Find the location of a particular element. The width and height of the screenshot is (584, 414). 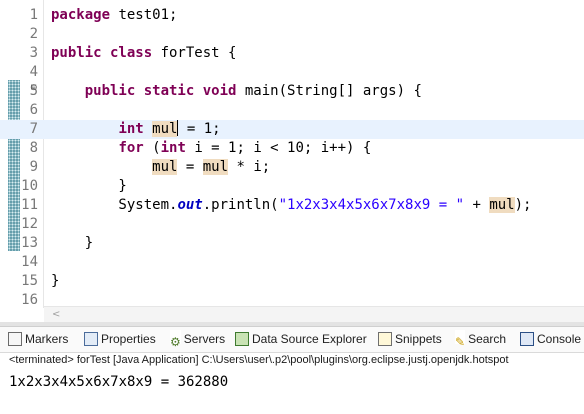

code-token: = is located at coordinates (190, 167).